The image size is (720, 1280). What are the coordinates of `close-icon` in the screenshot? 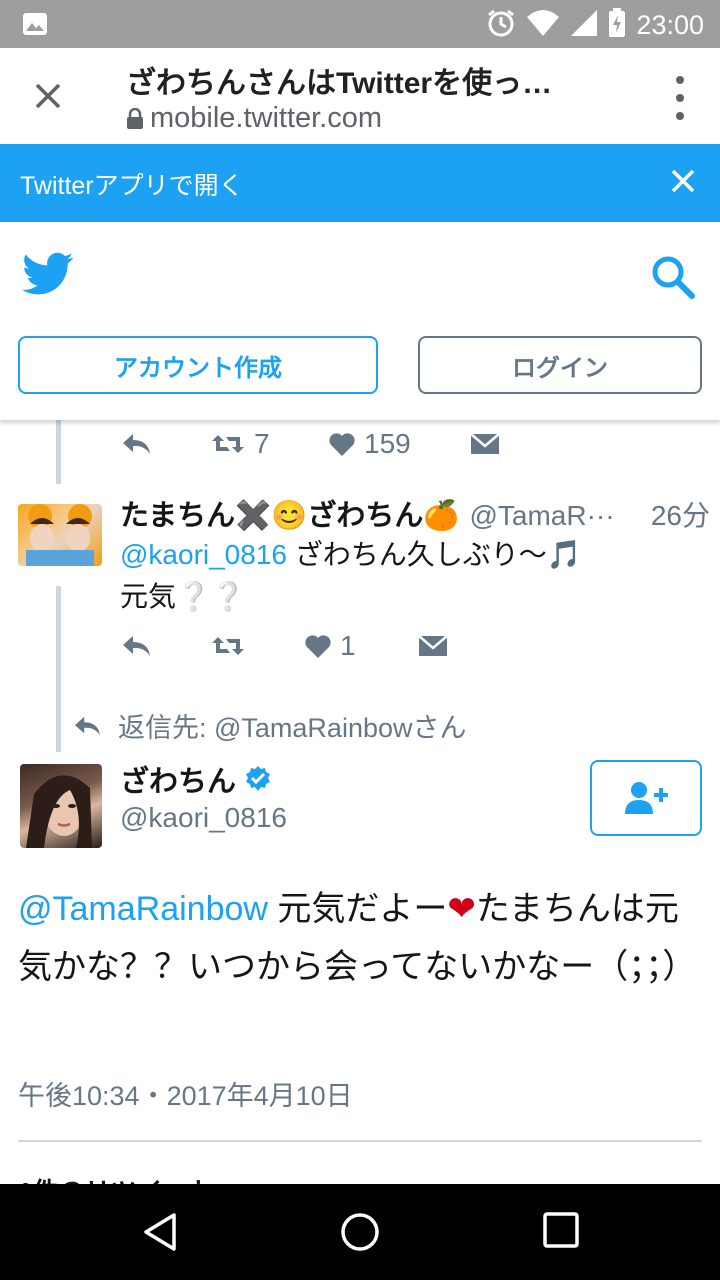 It's located at (48, 96).